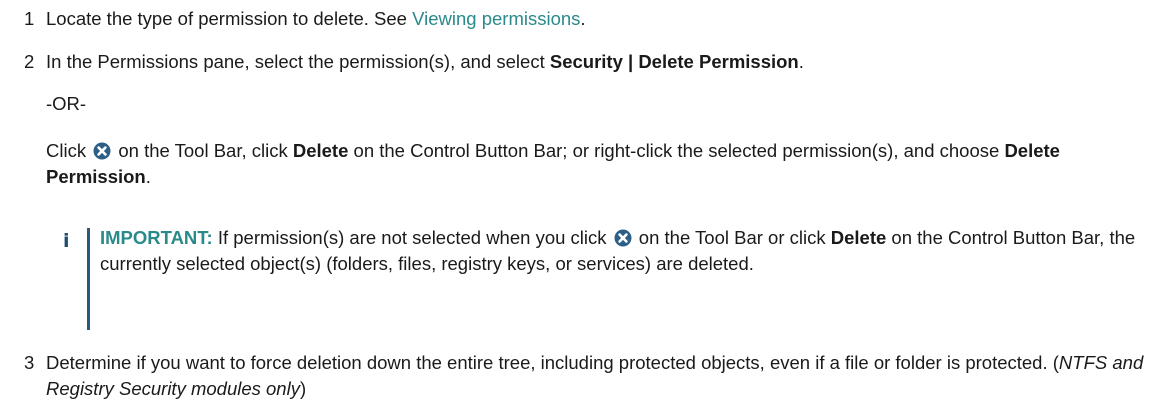 The image size is (1169, 411). What do you see at coordinates (29, 18) in the screenshot?
I see `step-1-number: 1` at bounding box center [29, 18].